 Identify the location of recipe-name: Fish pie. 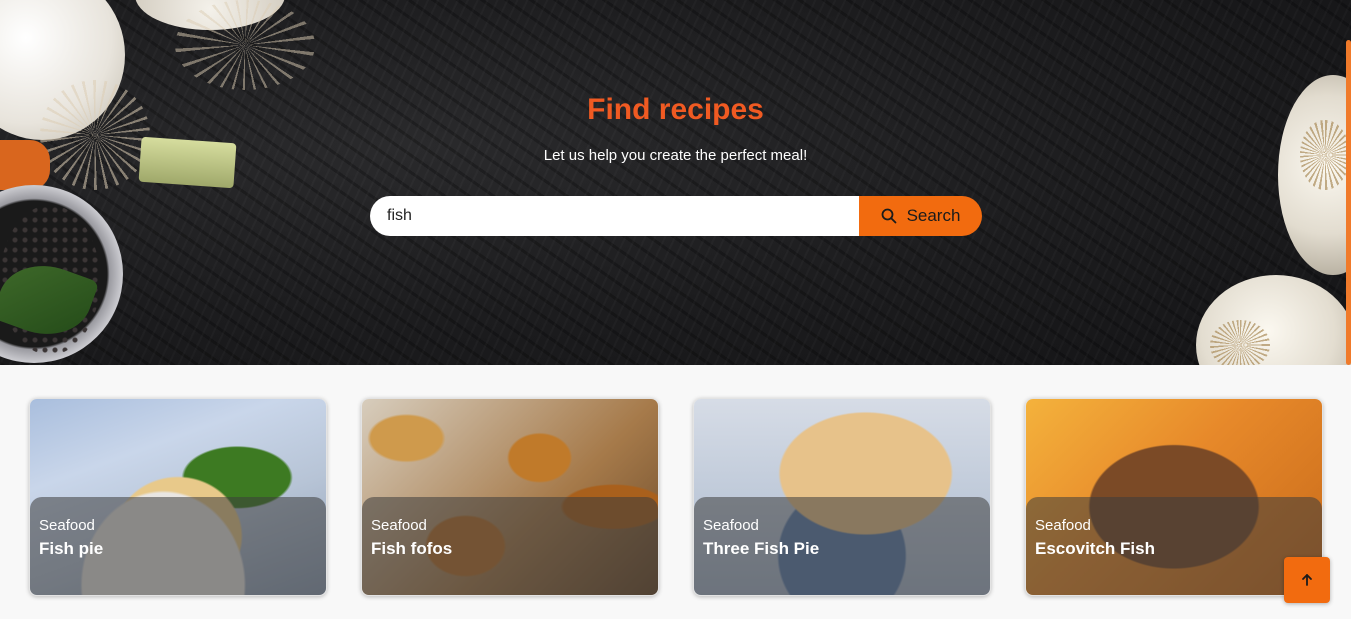
(71, 548).